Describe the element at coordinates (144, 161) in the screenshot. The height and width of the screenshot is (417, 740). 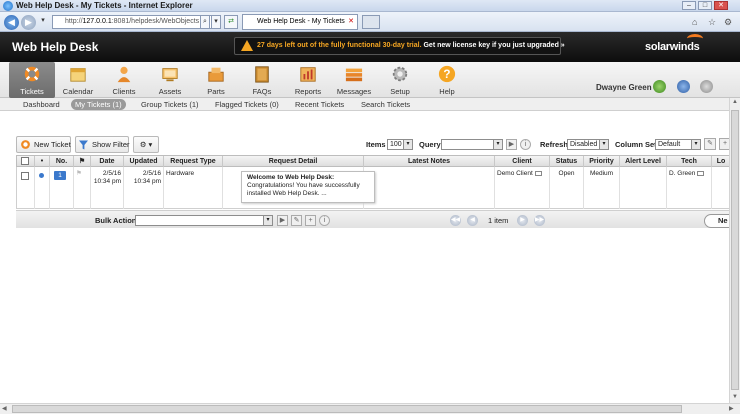
I see `col-updated: Updated` at that location.